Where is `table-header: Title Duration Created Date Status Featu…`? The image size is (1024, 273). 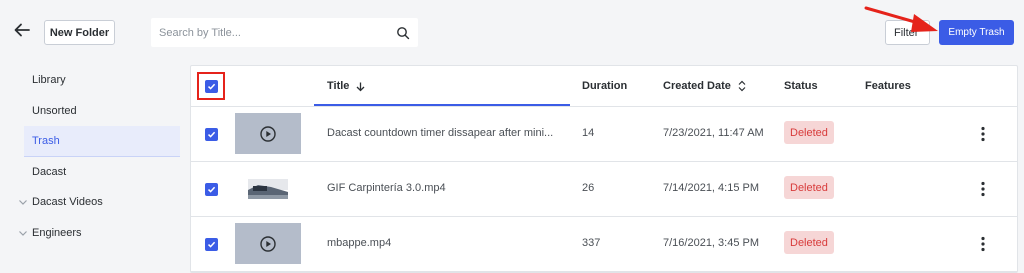 table-header: Title Duration Created Date Status Featu… is located at coordinates (604, 86).